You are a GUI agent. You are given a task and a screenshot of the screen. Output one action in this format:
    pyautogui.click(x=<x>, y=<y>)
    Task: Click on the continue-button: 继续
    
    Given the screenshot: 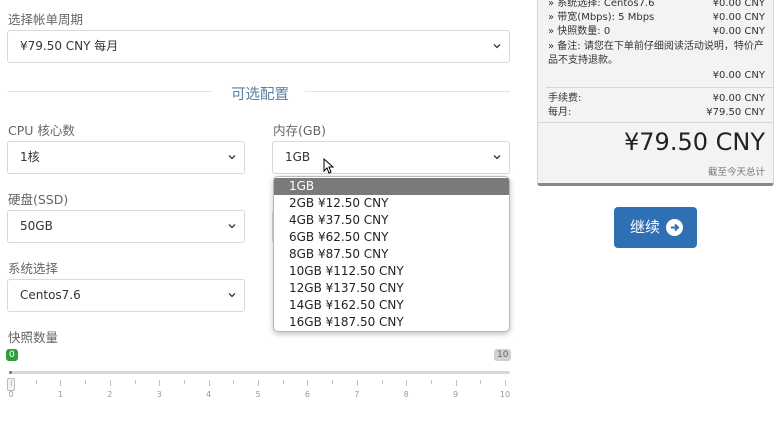 What is the action you would take?
    pyautogui.click(x=655, y=227)
    